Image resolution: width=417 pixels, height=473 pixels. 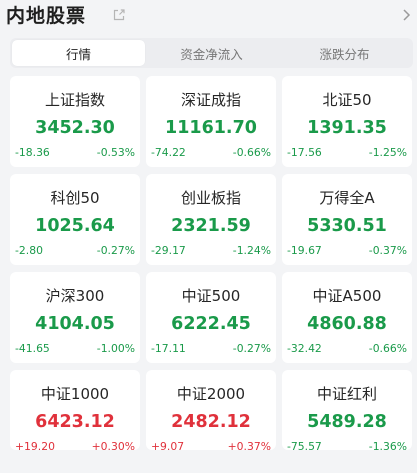 I want to click on chevron-right-icon, so click(x=406, y=15).